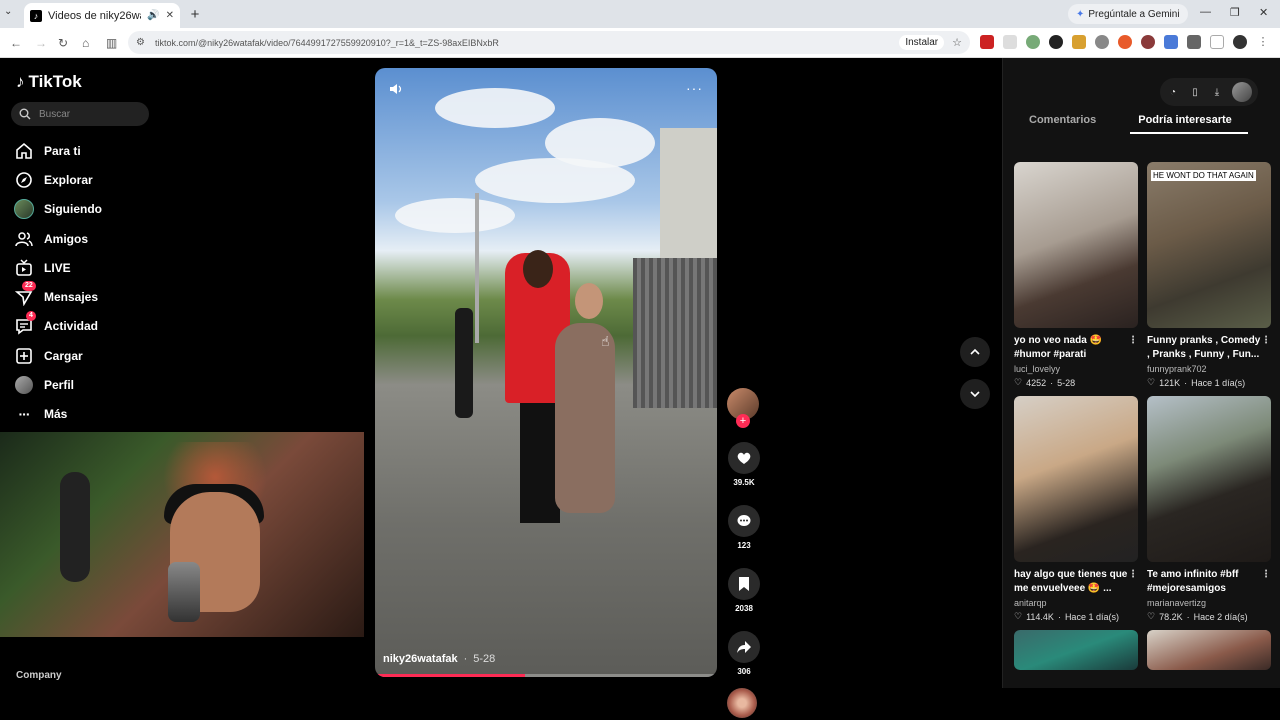 The image size is (1280, 720). I want to click on tab-podria-interesarte: Podría interesarte, so click(1189, 124).